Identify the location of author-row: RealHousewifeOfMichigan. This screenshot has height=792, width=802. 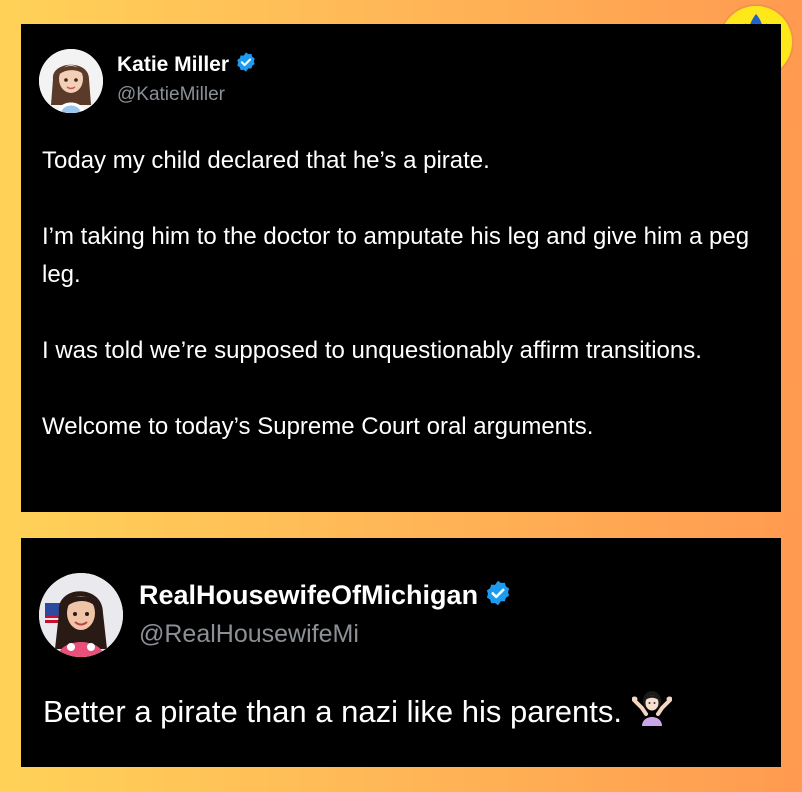
(325, 595).